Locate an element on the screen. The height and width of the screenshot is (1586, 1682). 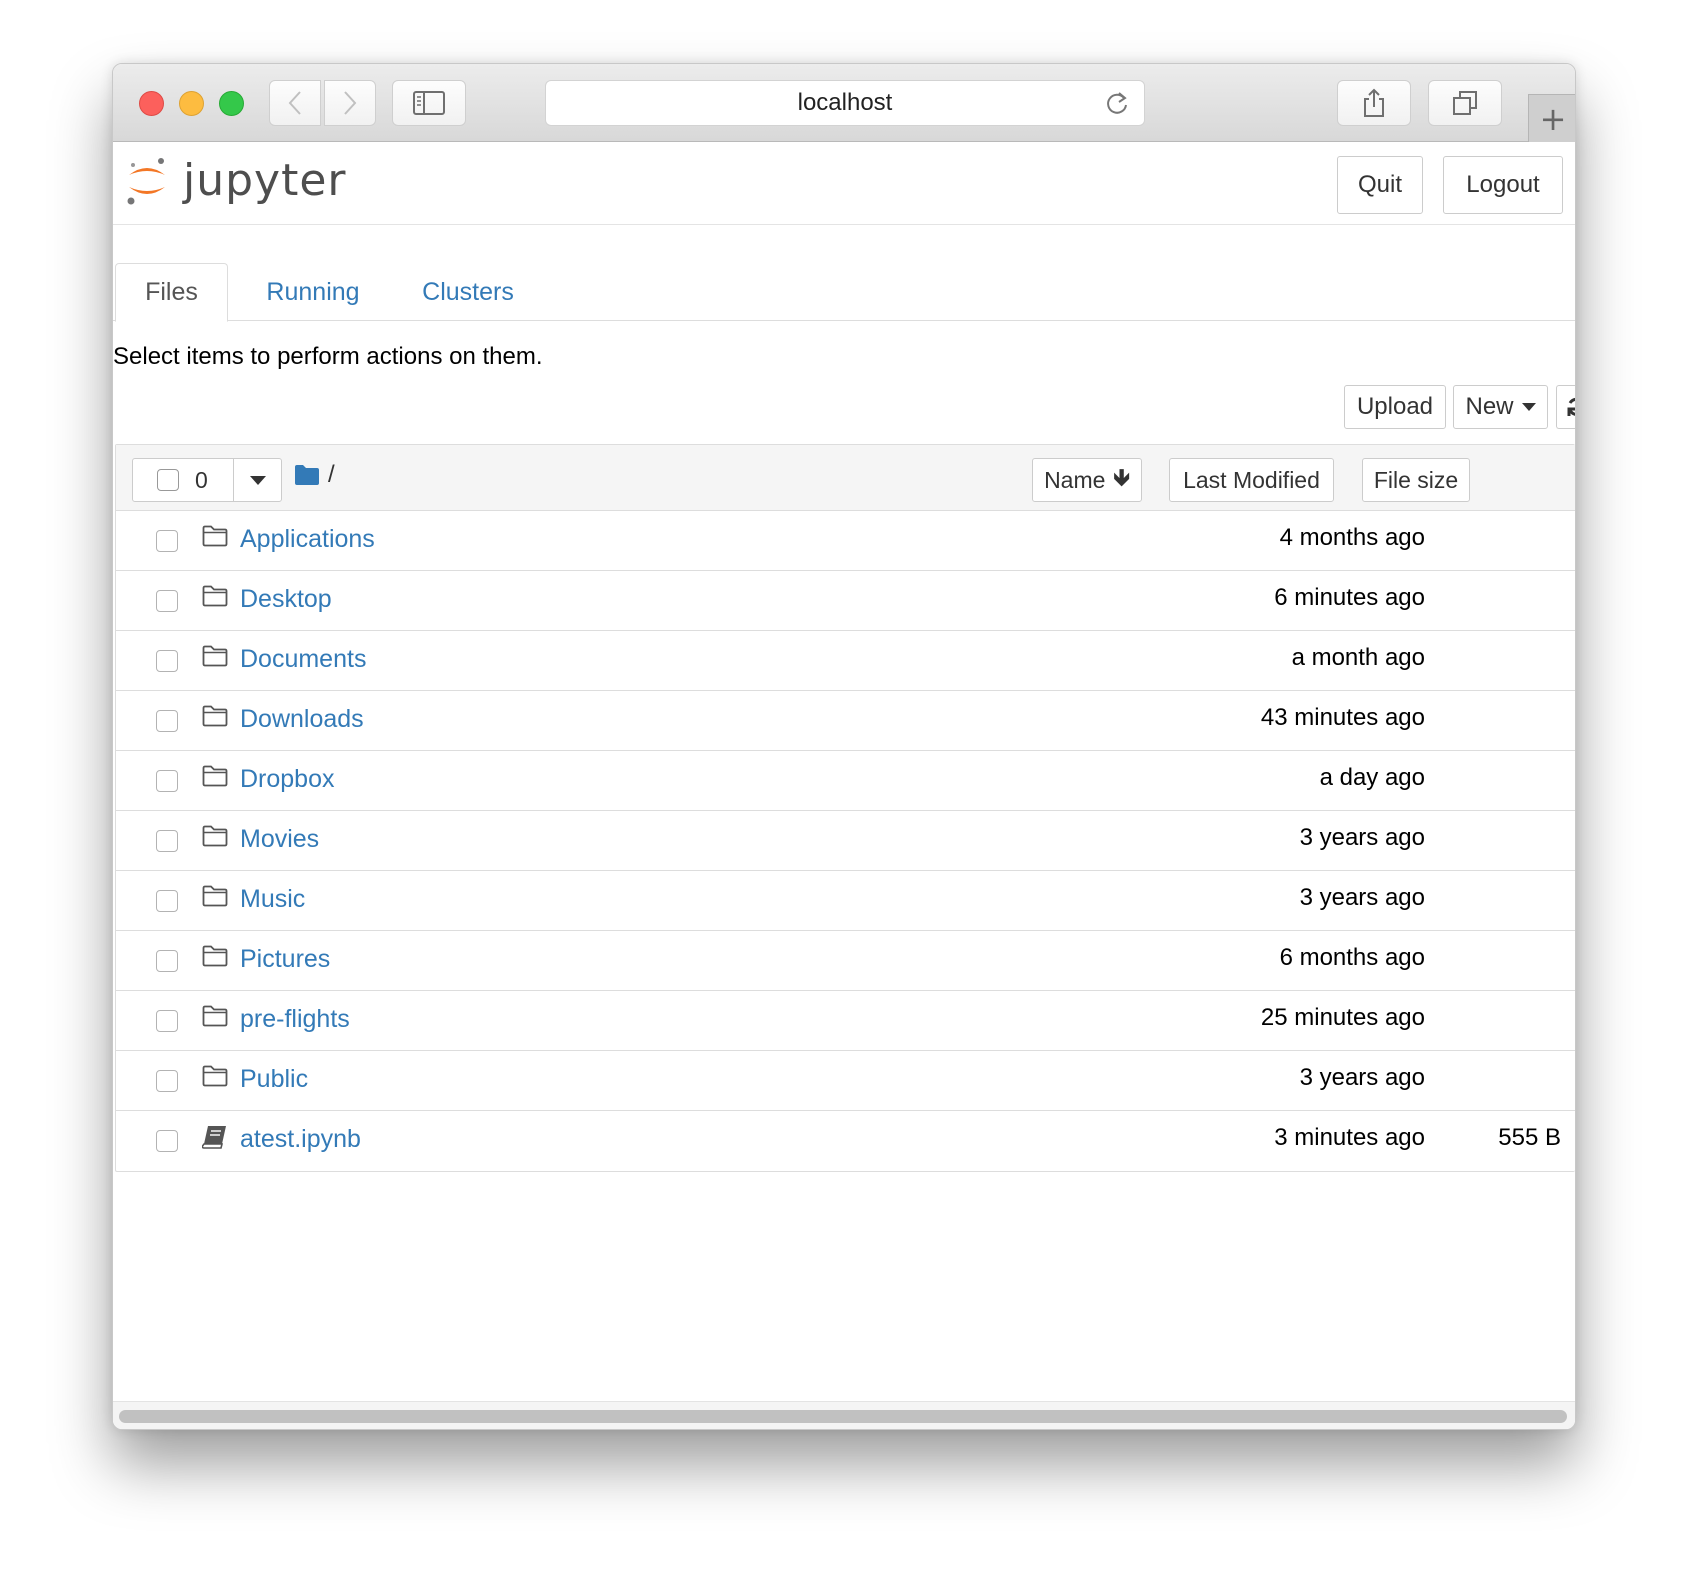
list-item: Documents a month ago is located at coordinates (845, 661).